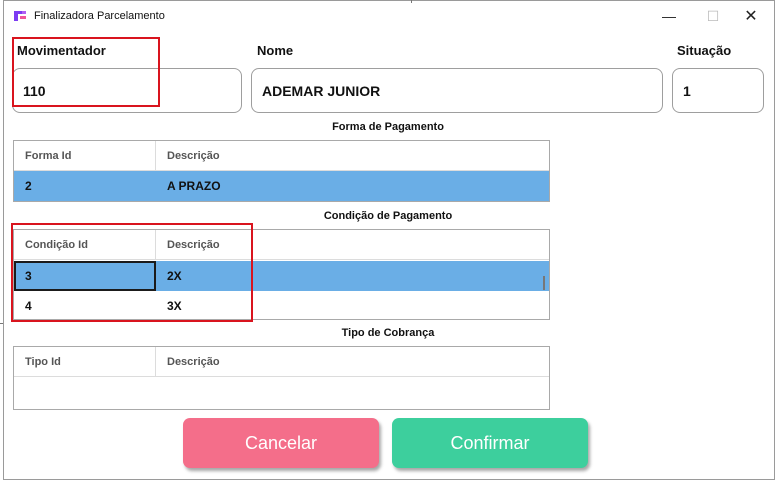 The width and height of the screenshot is (775, 483). I want to click on grid-header: Forma Id Descrição, so click(281, 156).